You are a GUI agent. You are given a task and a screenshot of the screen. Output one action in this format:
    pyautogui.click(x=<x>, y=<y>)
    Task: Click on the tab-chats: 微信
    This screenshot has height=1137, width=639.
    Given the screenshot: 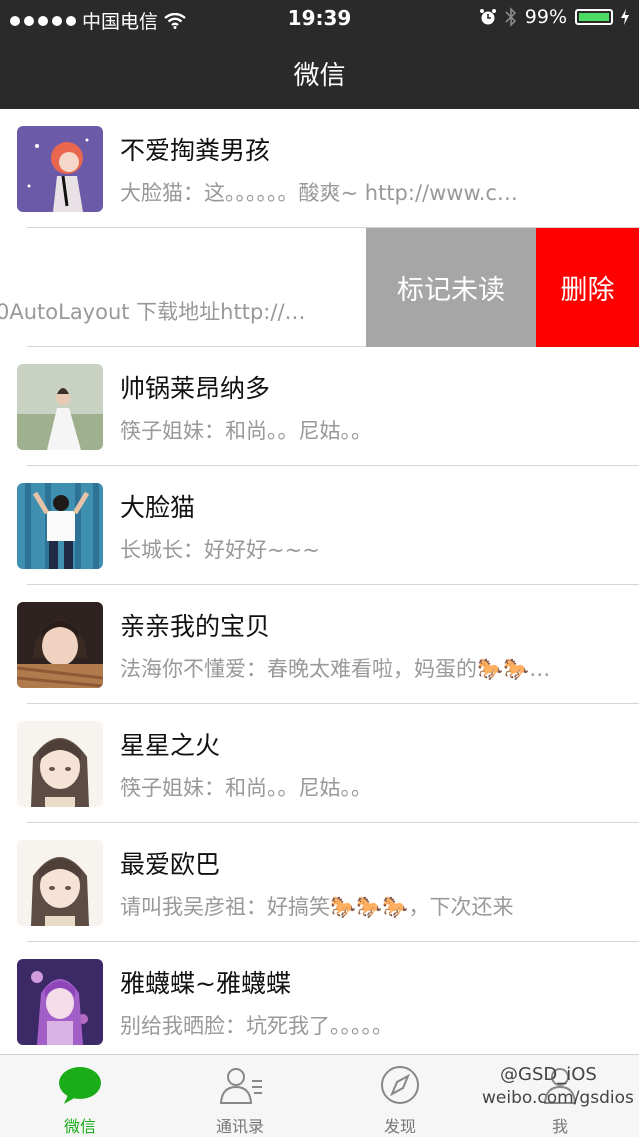 What is the action you would take?
    pyautogui.click(x=80, y=1096)
    